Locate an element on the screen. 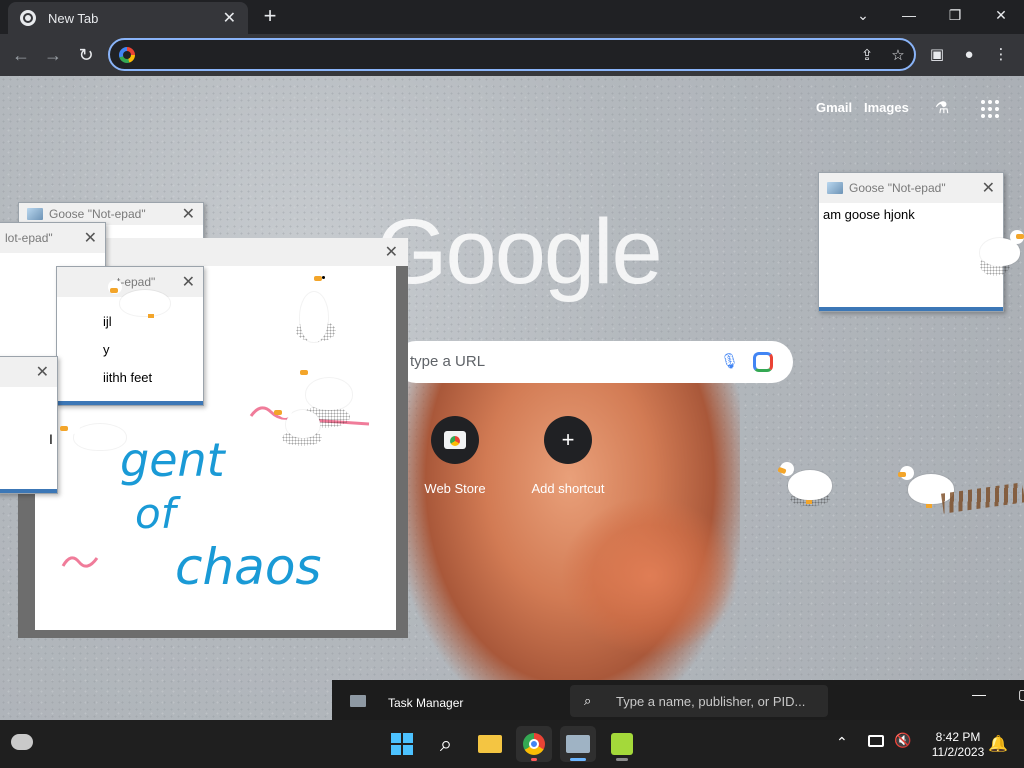 The width and height of the screenshot is (1024, 768). gmail-link: Gmail is located at coordinates (834, 107).